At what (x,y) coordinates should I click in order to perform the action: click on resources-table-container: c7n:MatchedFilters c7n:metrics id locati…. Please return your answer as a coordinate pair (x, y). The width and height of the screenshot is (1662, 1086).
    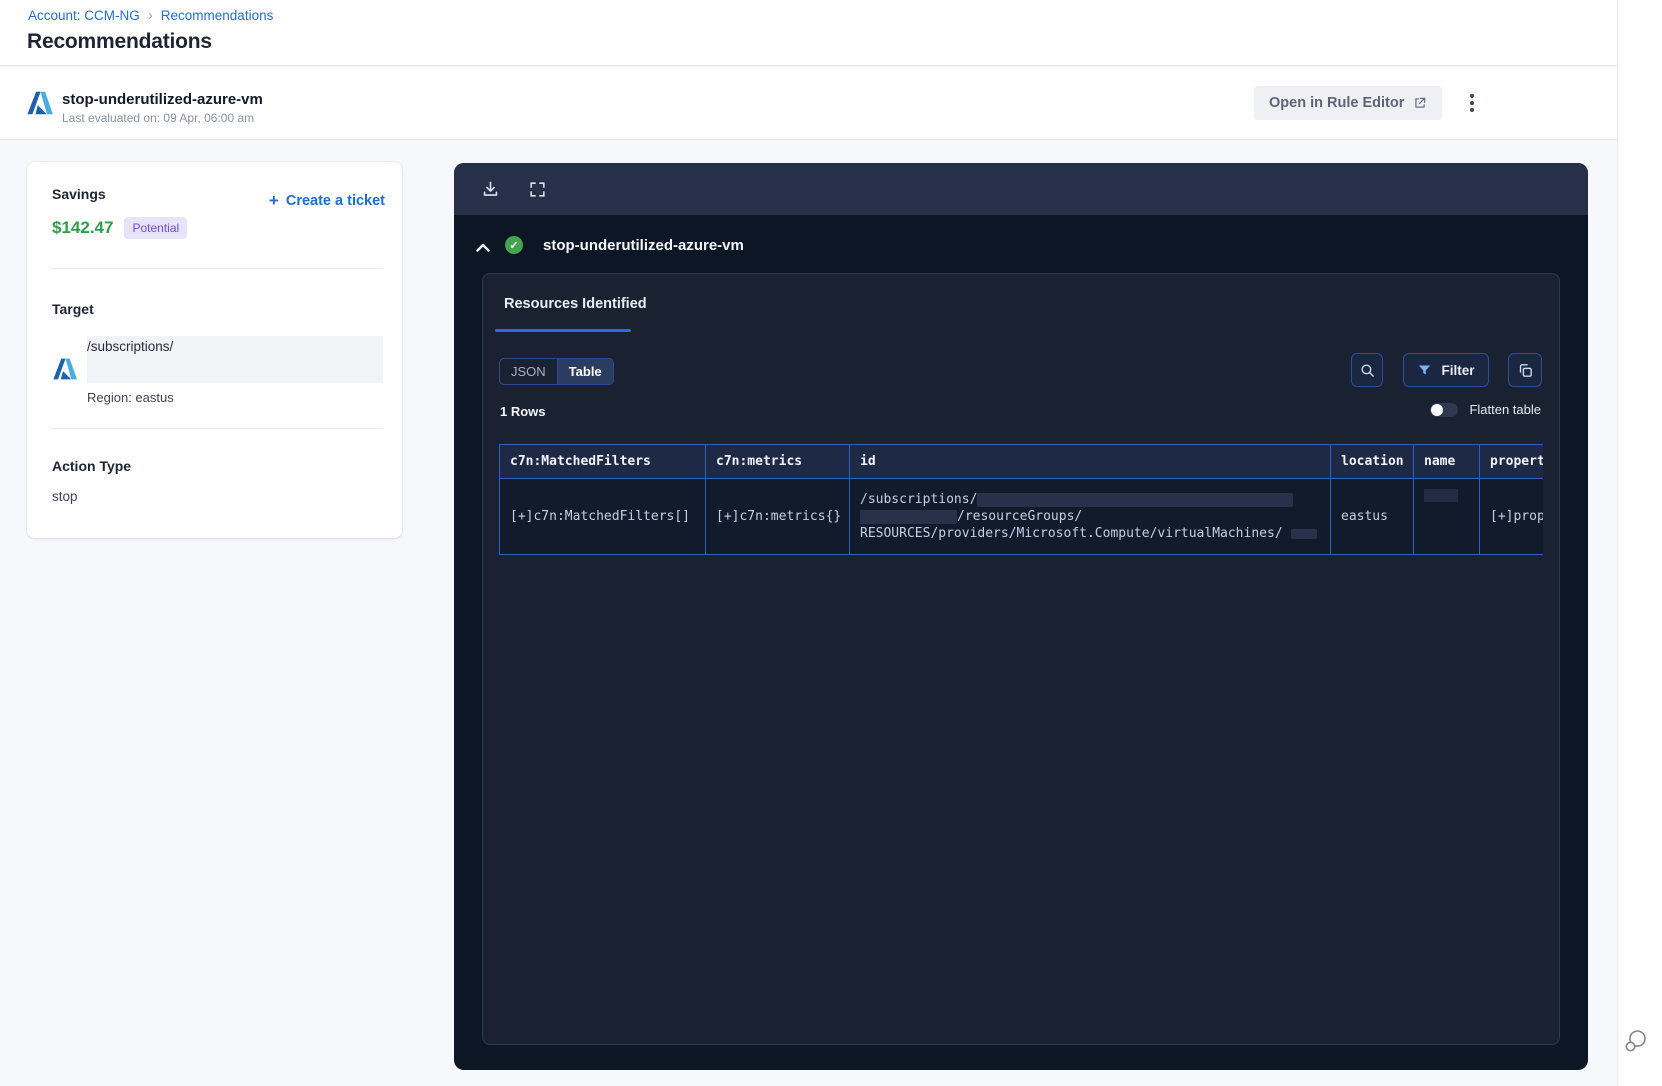
    Looking at the image, I should click on (1021, 500).